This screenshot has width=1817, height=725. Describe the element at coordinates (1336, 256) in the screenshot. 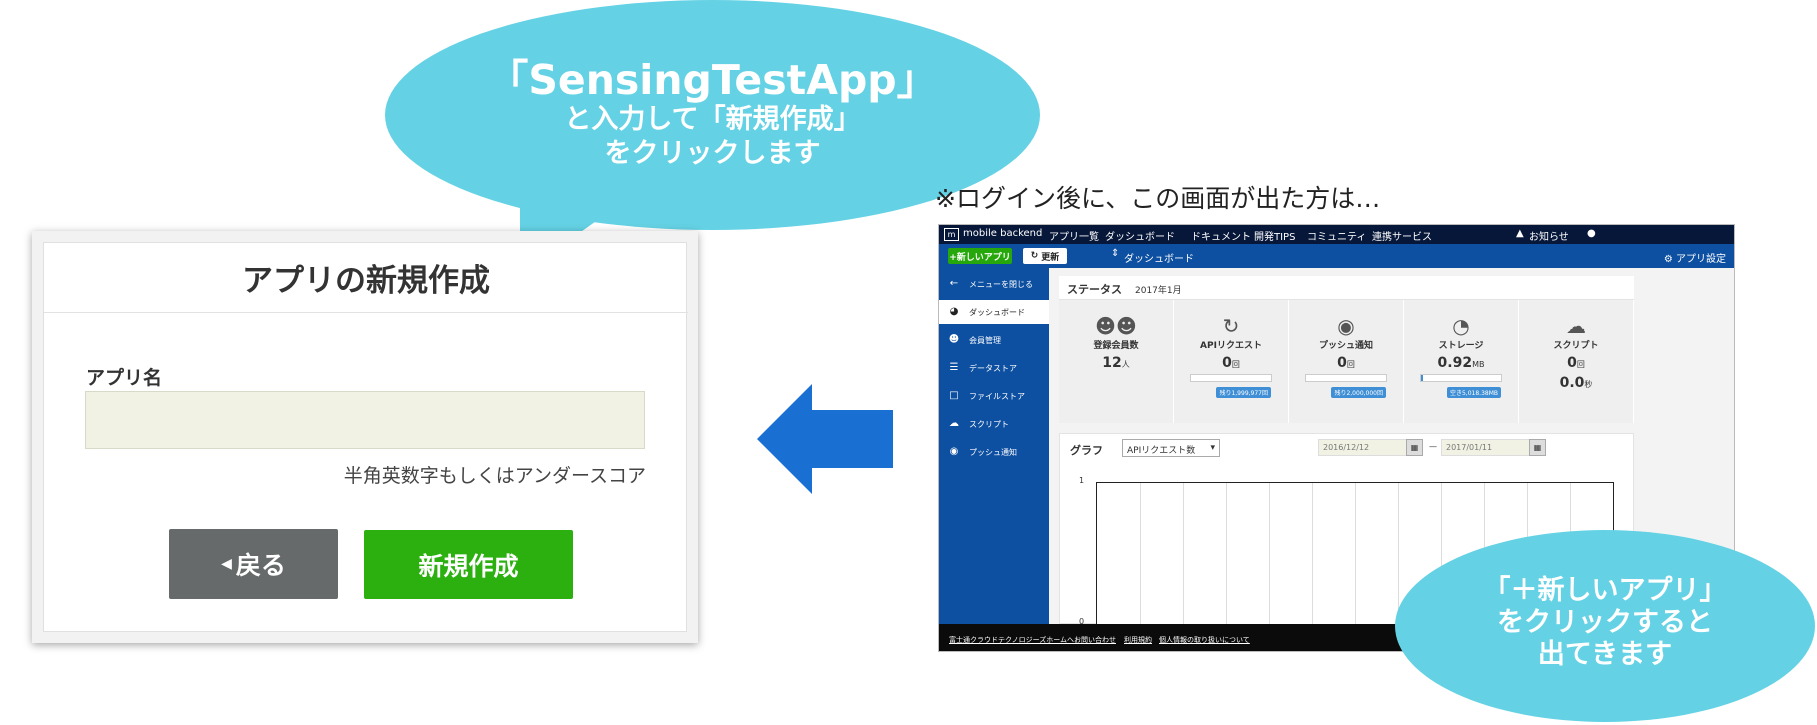

I see `action-bar: +新しいアプリ ↻ 更新 ⇕ ダッシュボード ⚙ アプリ設定` at that location.